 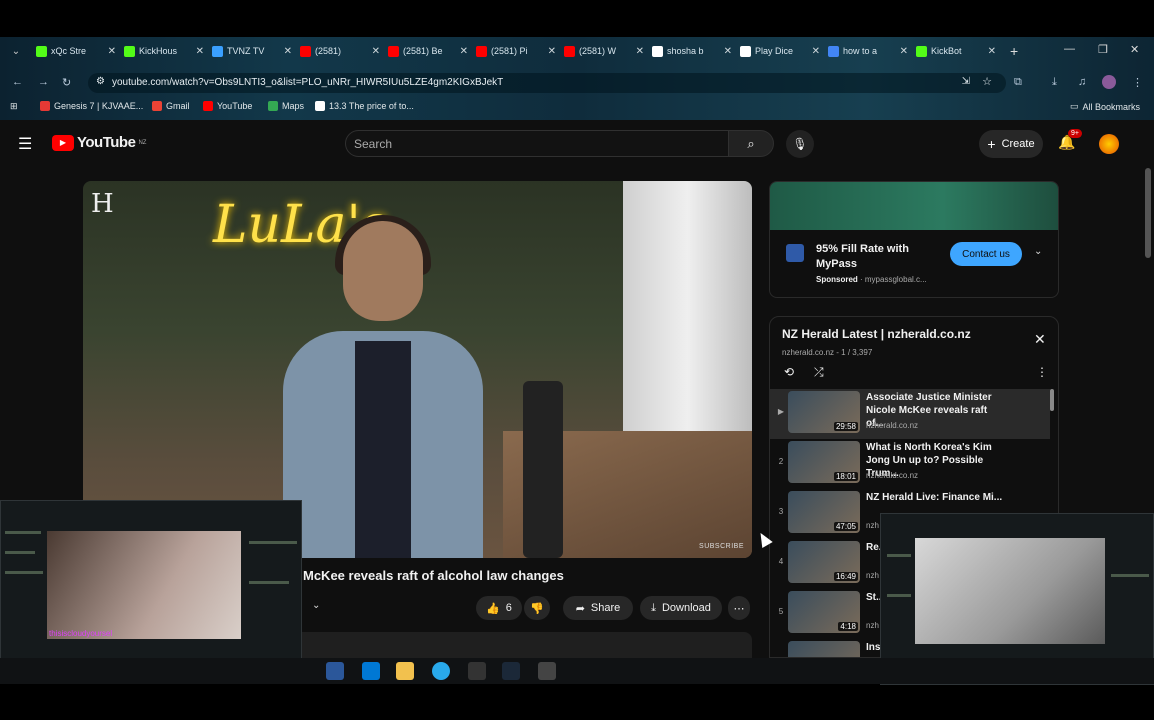 What do you see at coordinates (819, 372) in the screenshot?
I see `shuffle-icon: ⤮` at bounding box center [819, 372].